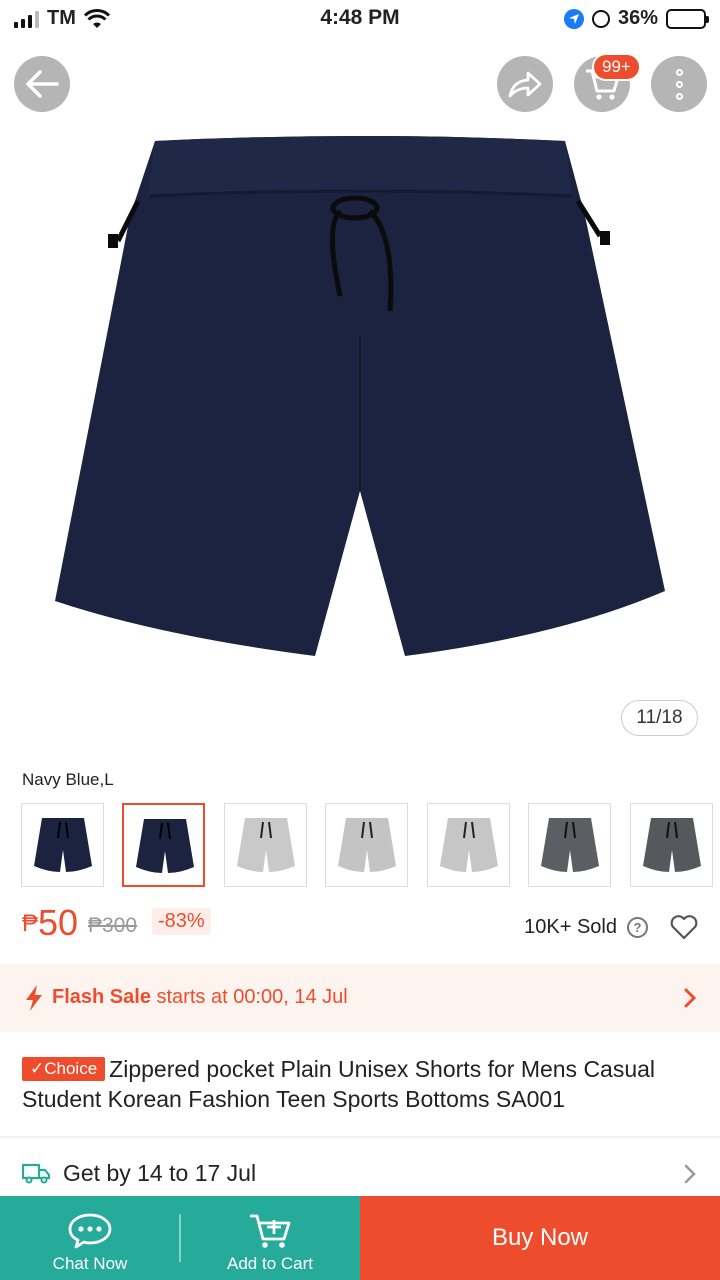 This screenshot has height=1280, width=720. I want to click on add-to-cart-button: Add to Cart, so click(270, 1238).